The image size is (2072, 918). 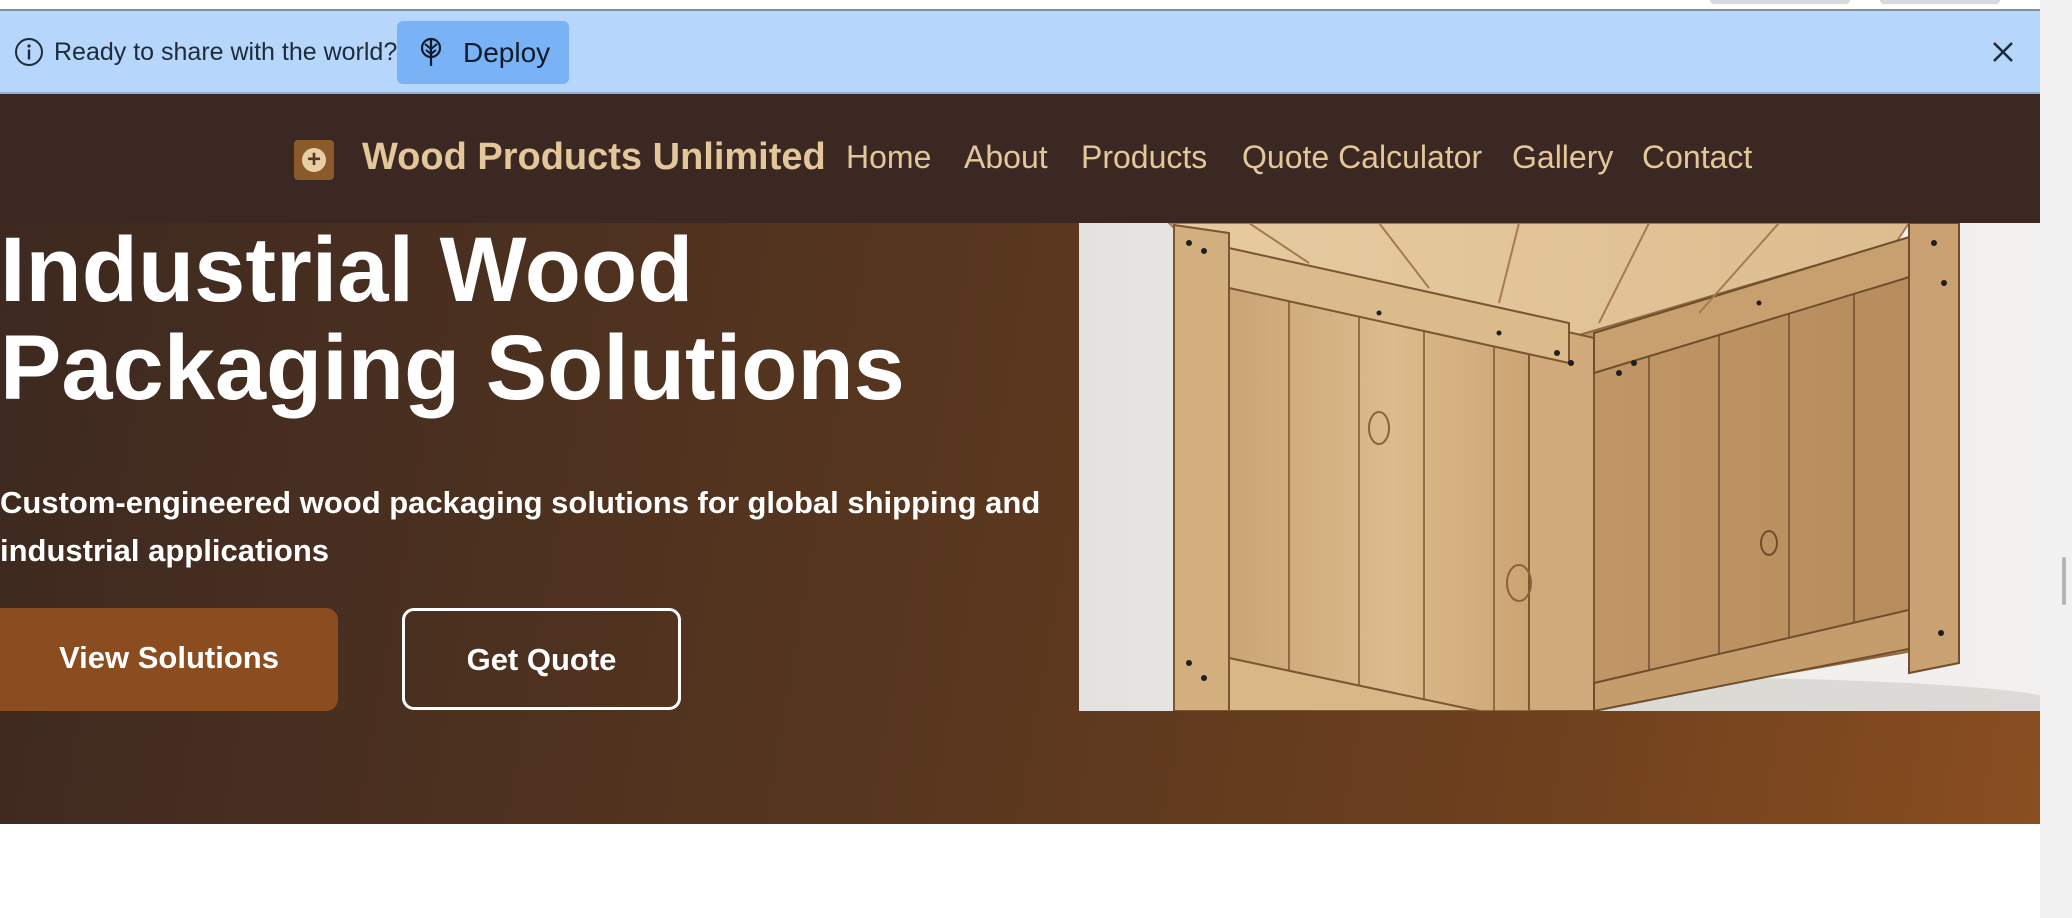 I want to click on browser-top-strip, so click(x=1036, y=5).